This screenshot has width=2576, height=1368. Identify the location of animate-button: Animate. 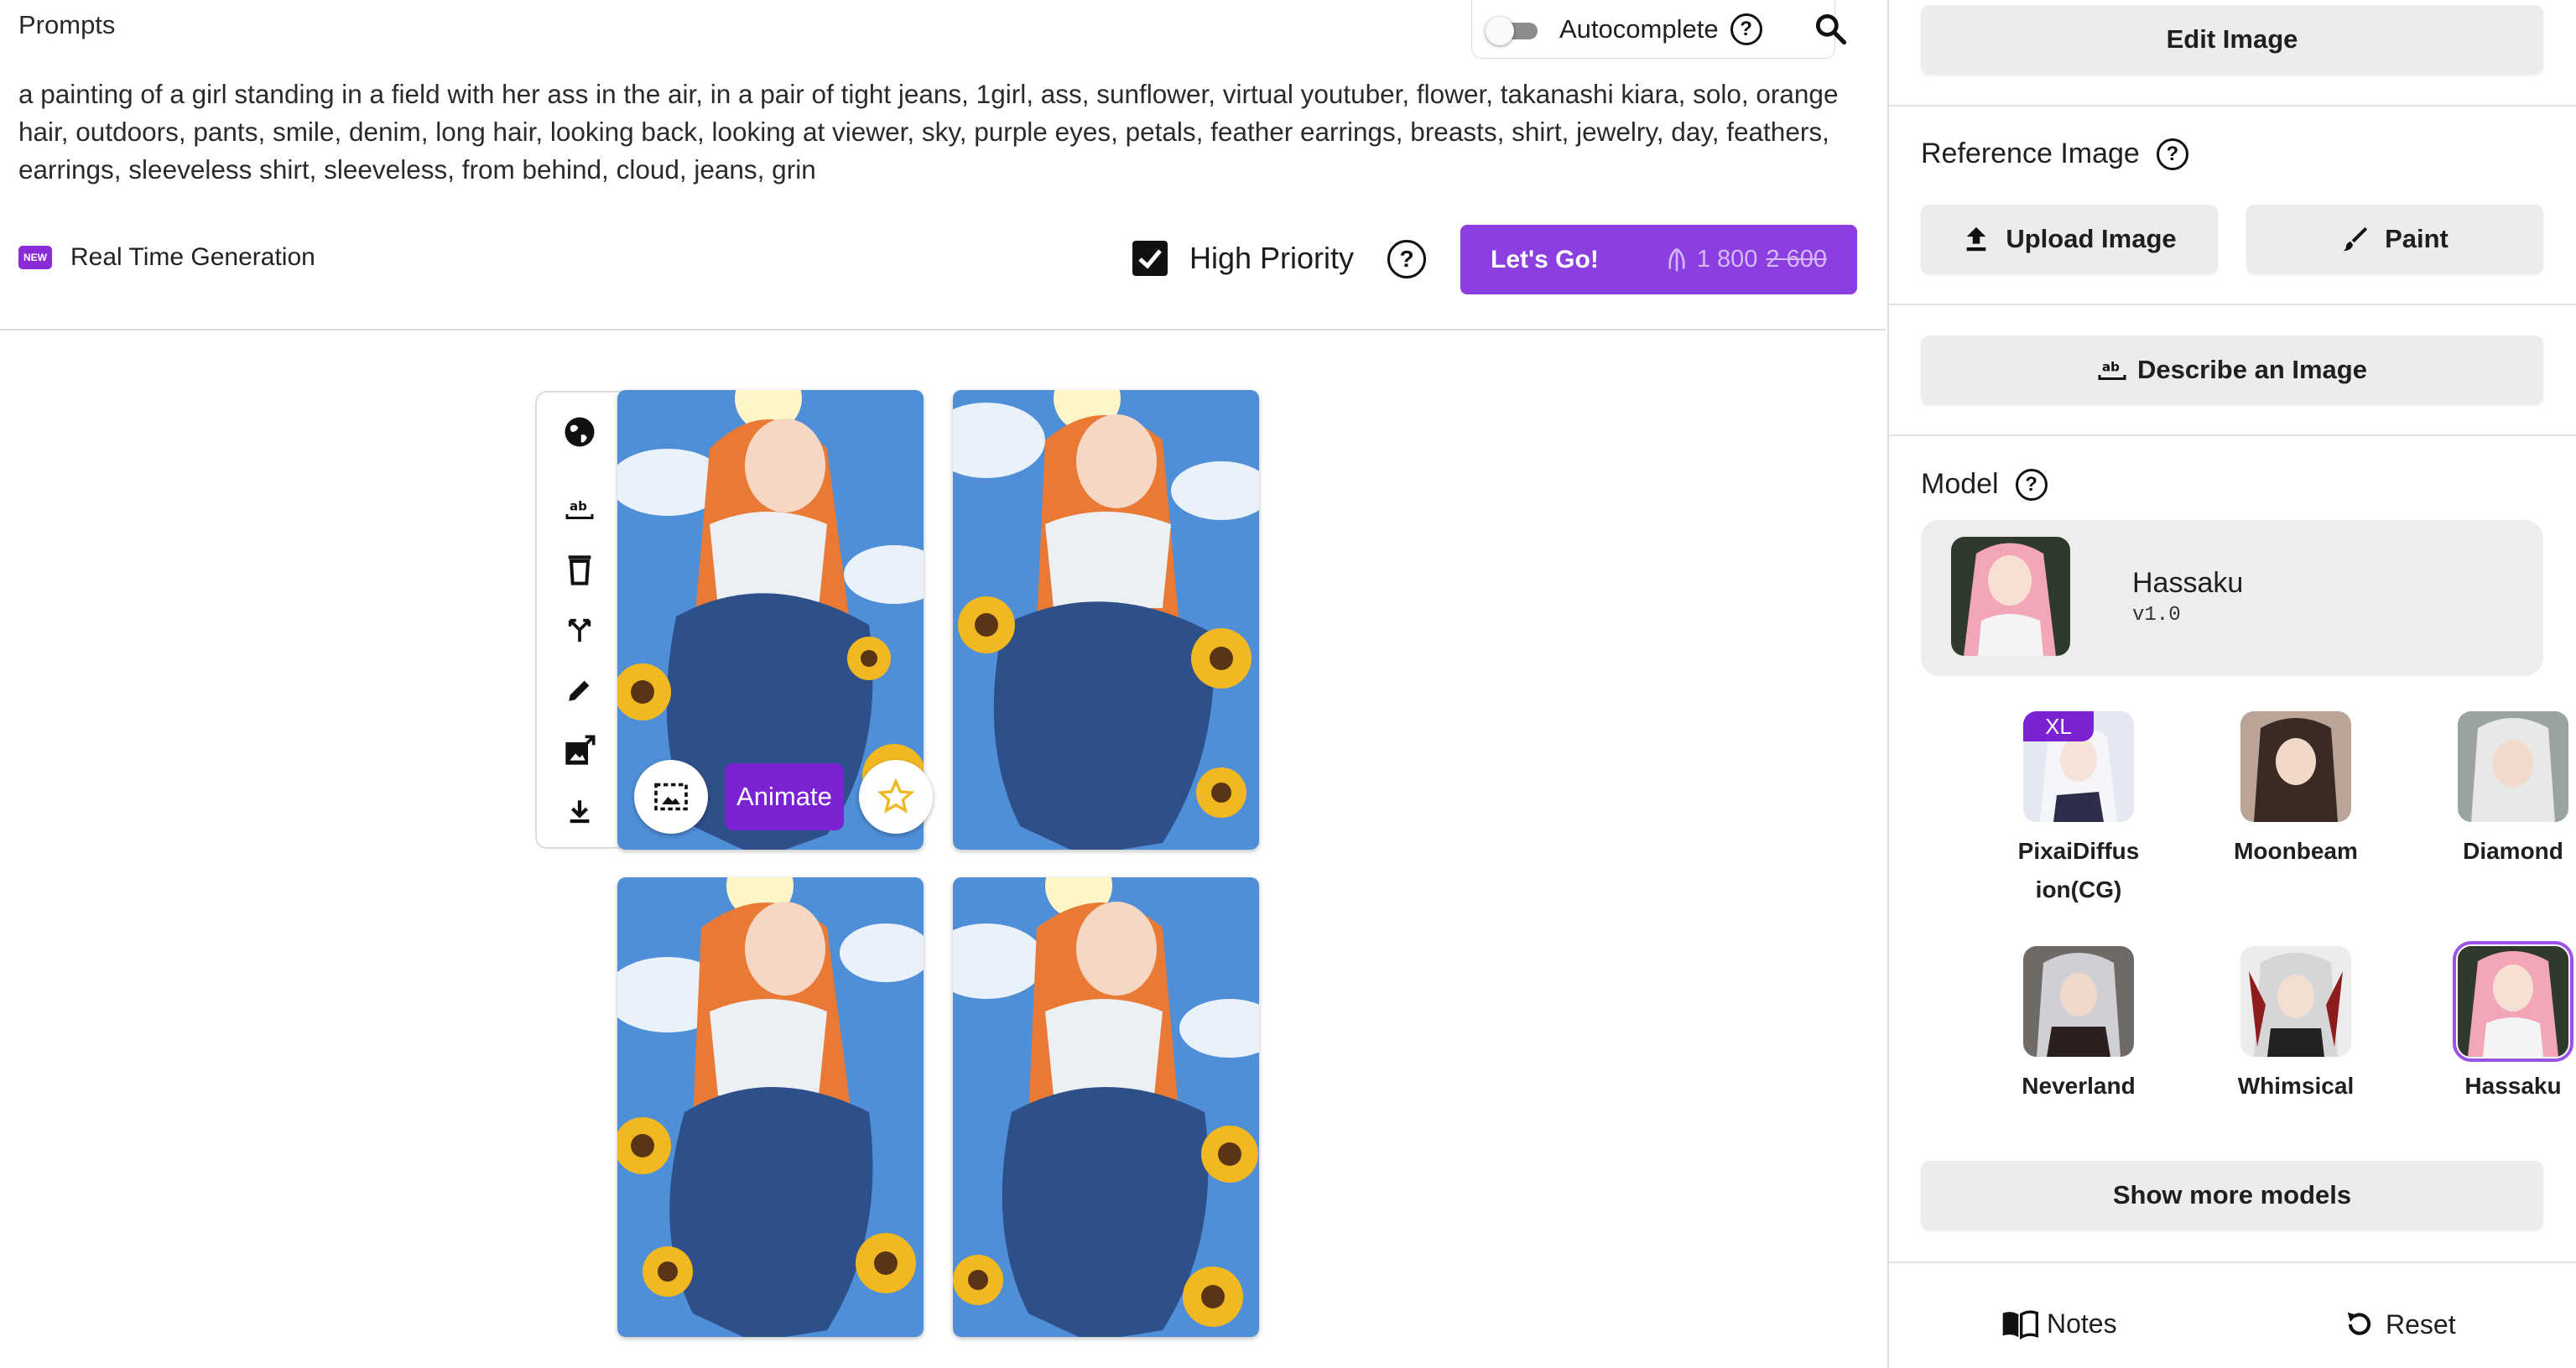
(784, 796).